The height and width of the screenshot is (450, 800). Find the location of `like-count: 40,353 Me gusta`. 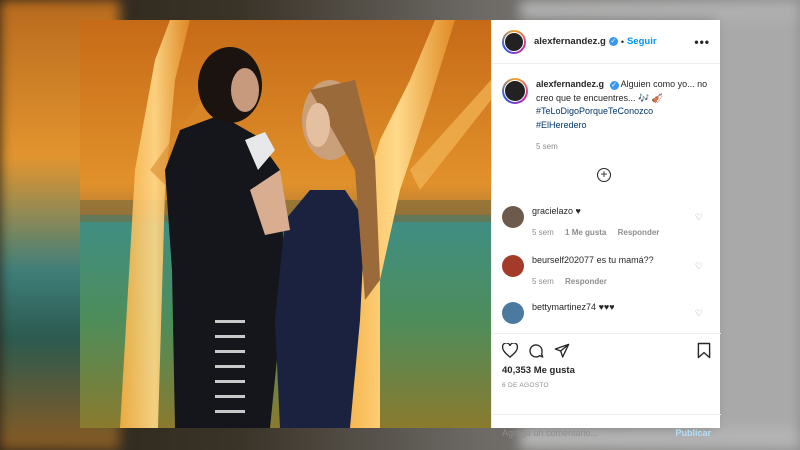

like-count: 40,353 Me gusta is located at coordinates (606, 367).